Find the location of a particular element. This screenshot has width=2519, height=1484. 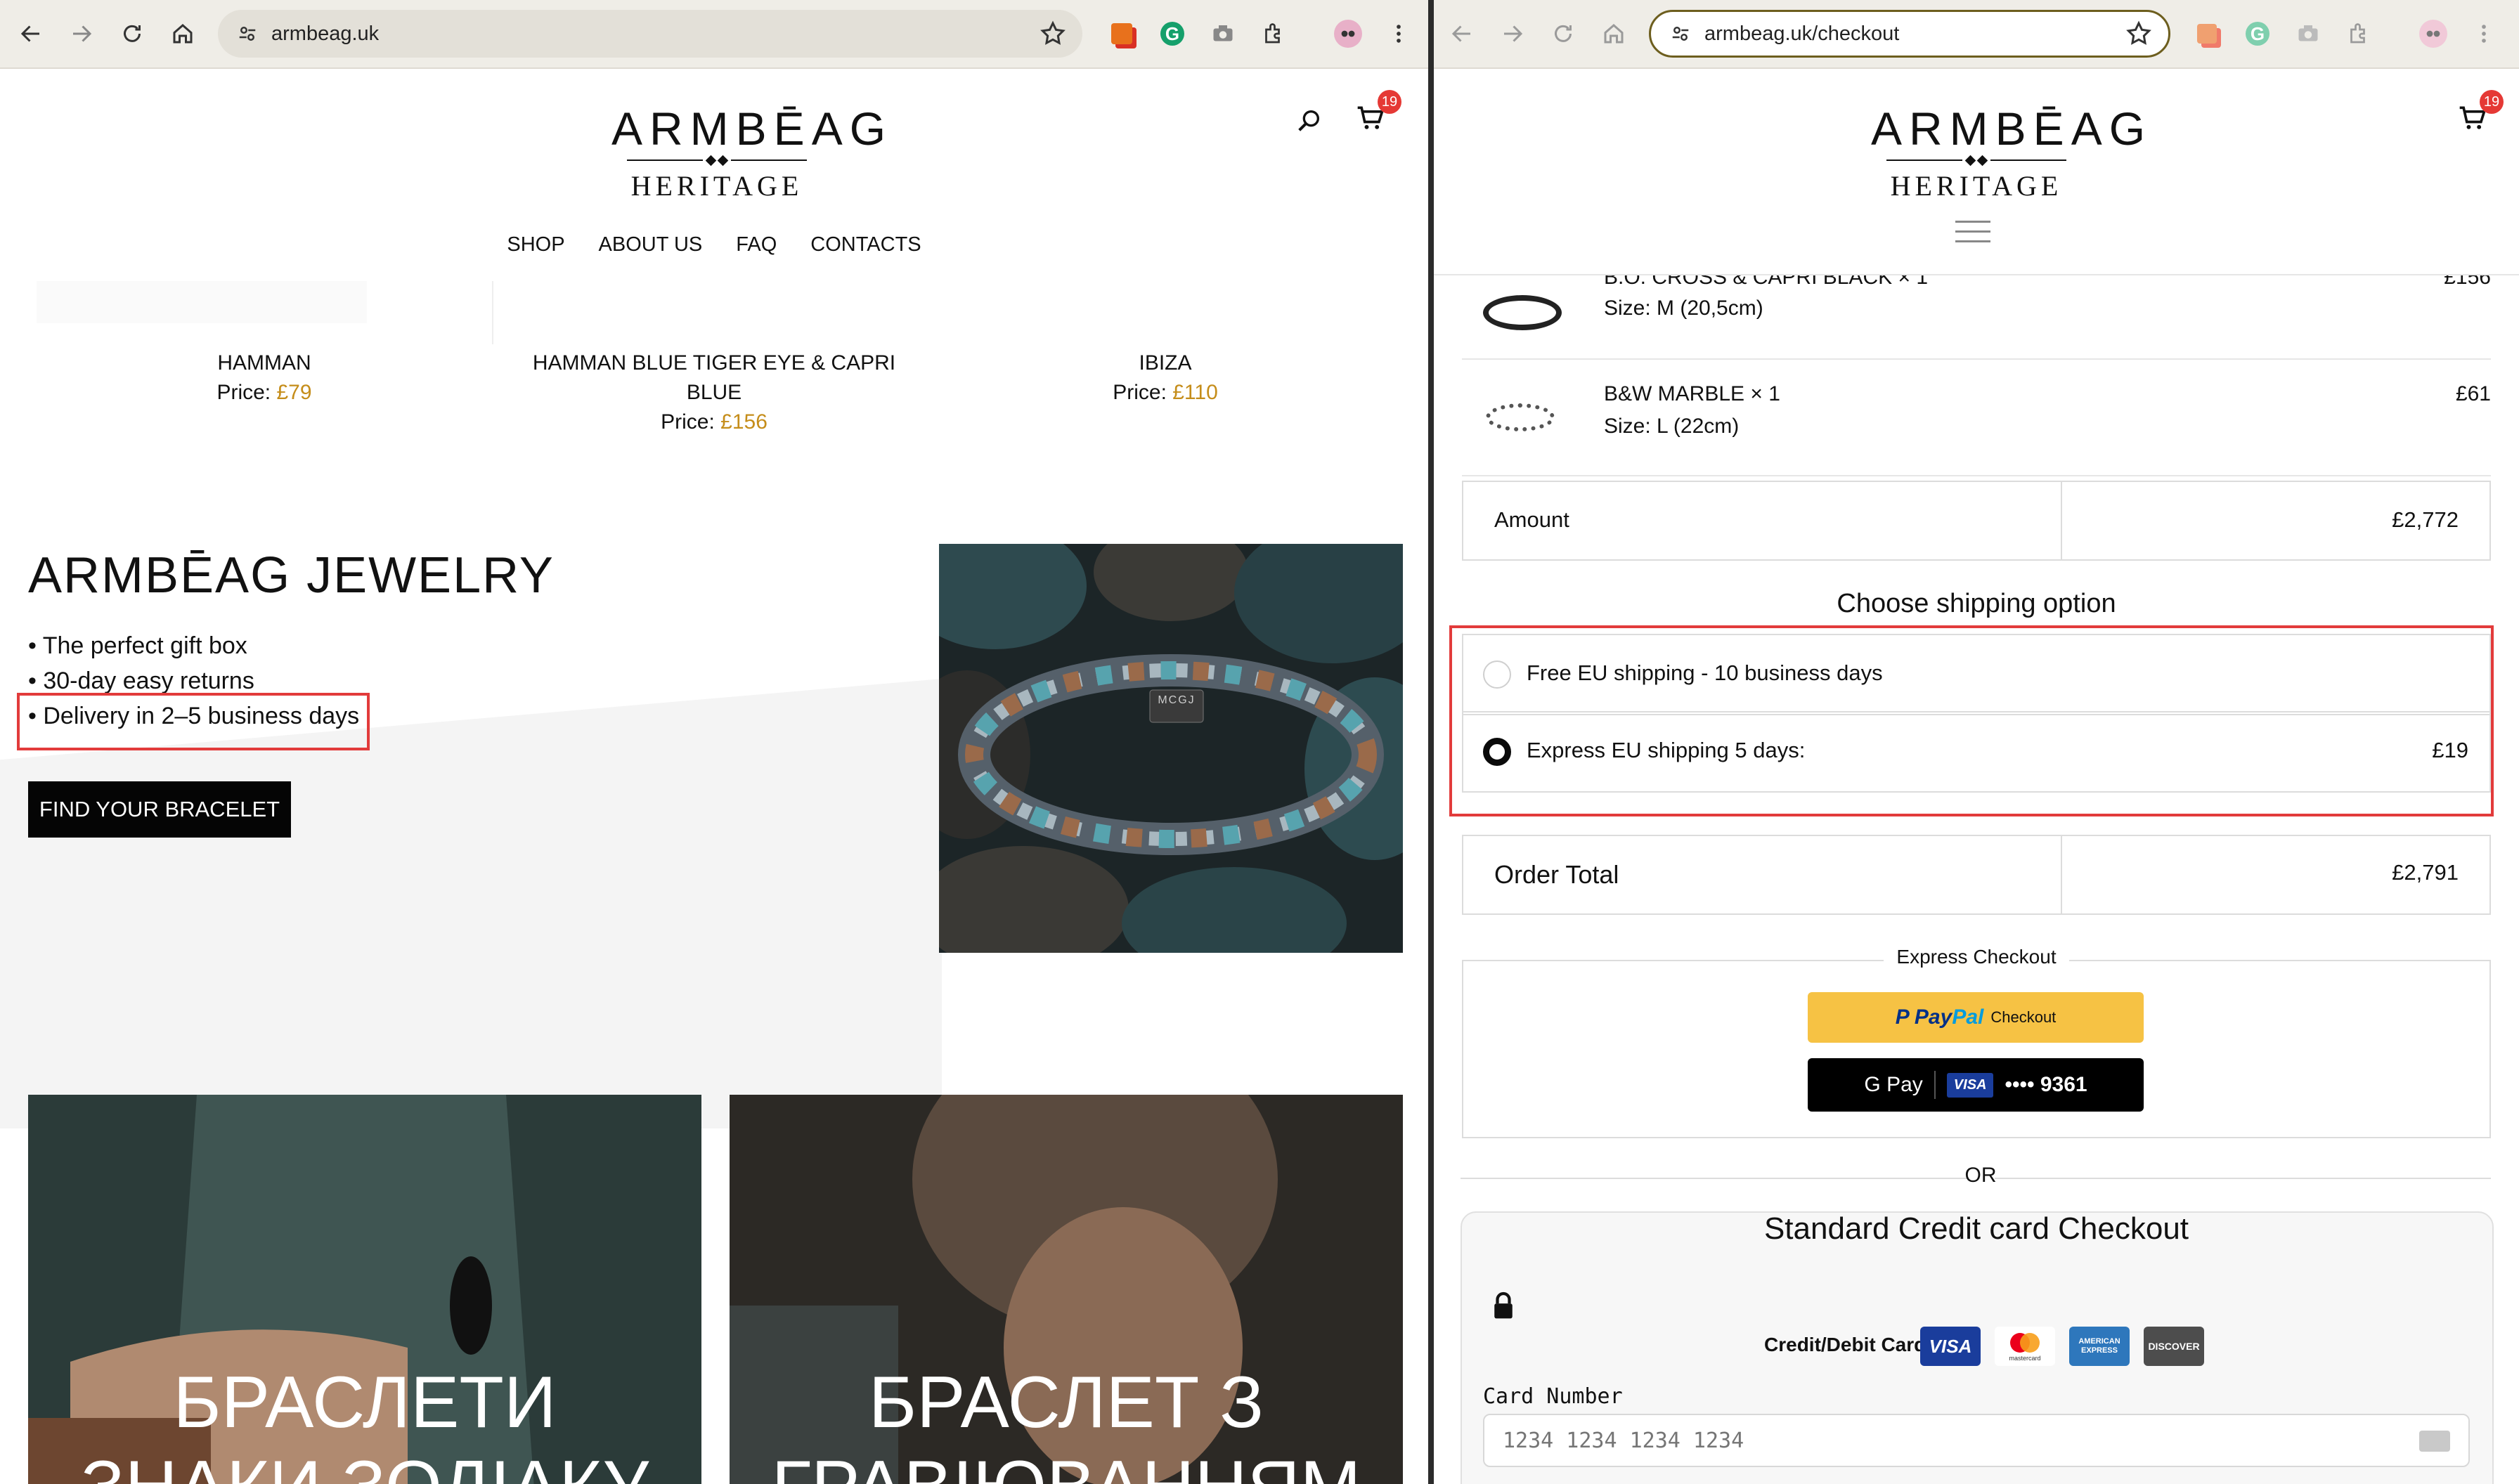

amount-label: Amount is located at coordinates (1531, 519).